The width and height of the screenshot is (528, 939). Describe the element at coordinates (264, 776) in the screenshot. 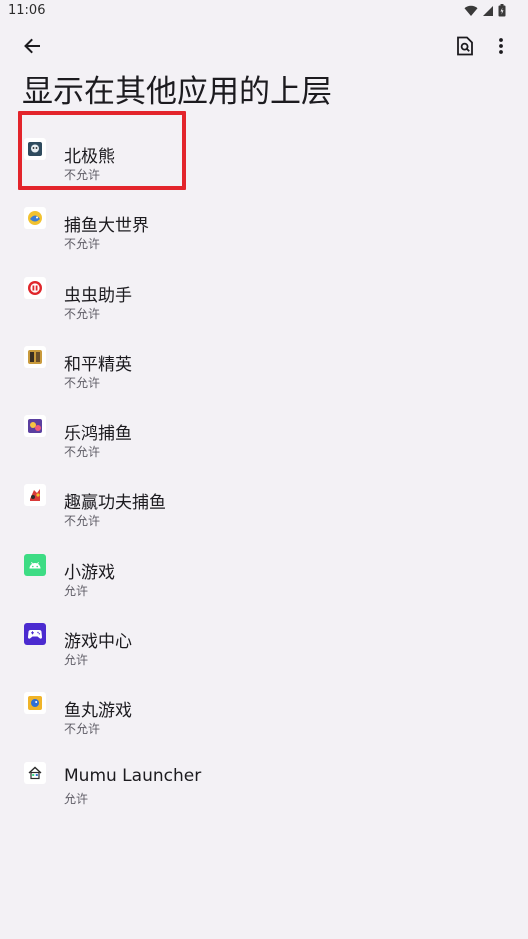

I see `list-item-mumu-launcher: Mumu Launcher 允许` at that location.